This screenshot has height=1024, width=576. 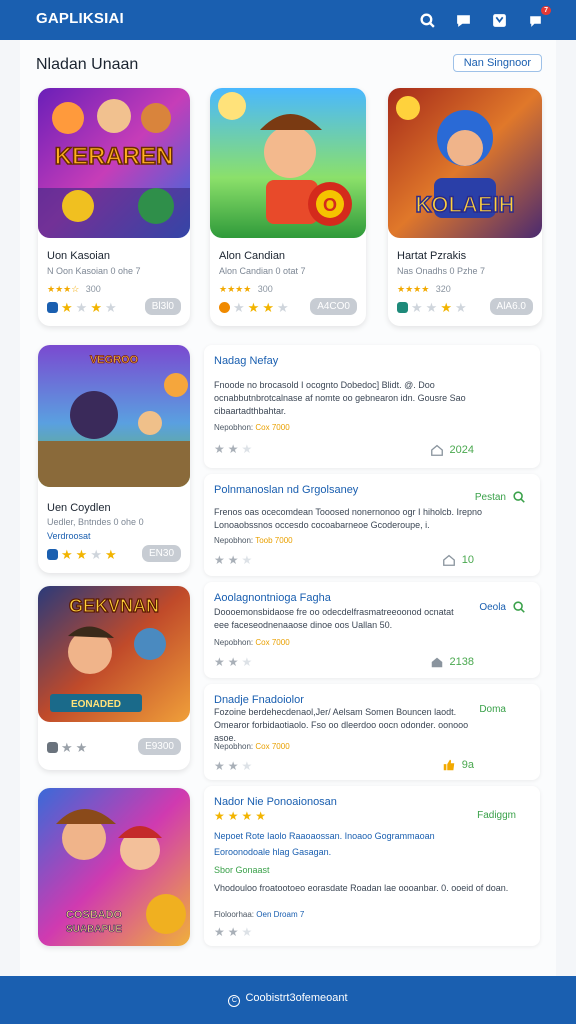 What do you see at coordinates (436, 662) in the screenshot?
I see `home-icon` at bounding box center [436, 662].